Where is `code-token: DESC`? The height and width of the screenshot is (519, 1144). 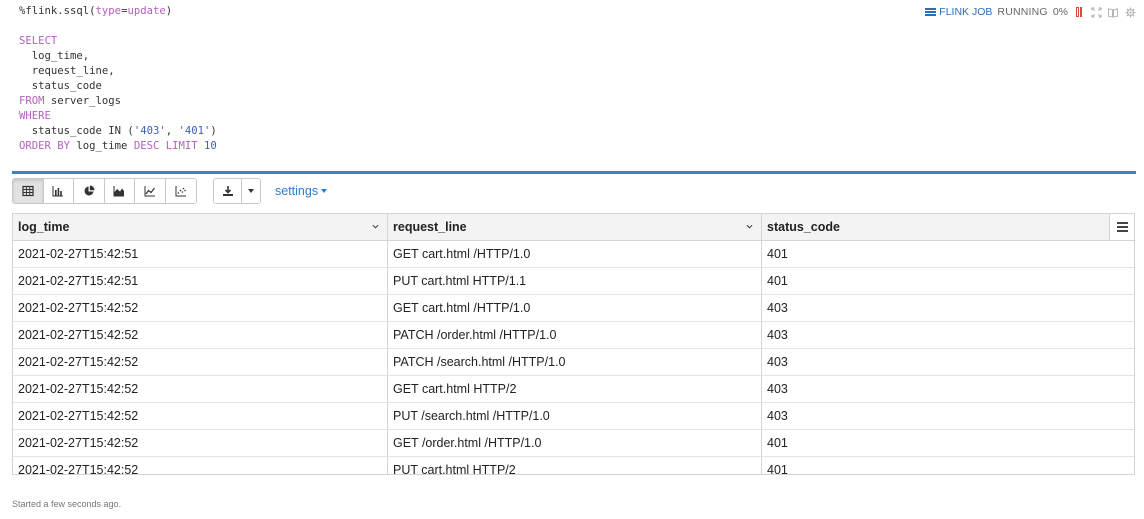
code-token: DESC is located at coordinates (146, 146).